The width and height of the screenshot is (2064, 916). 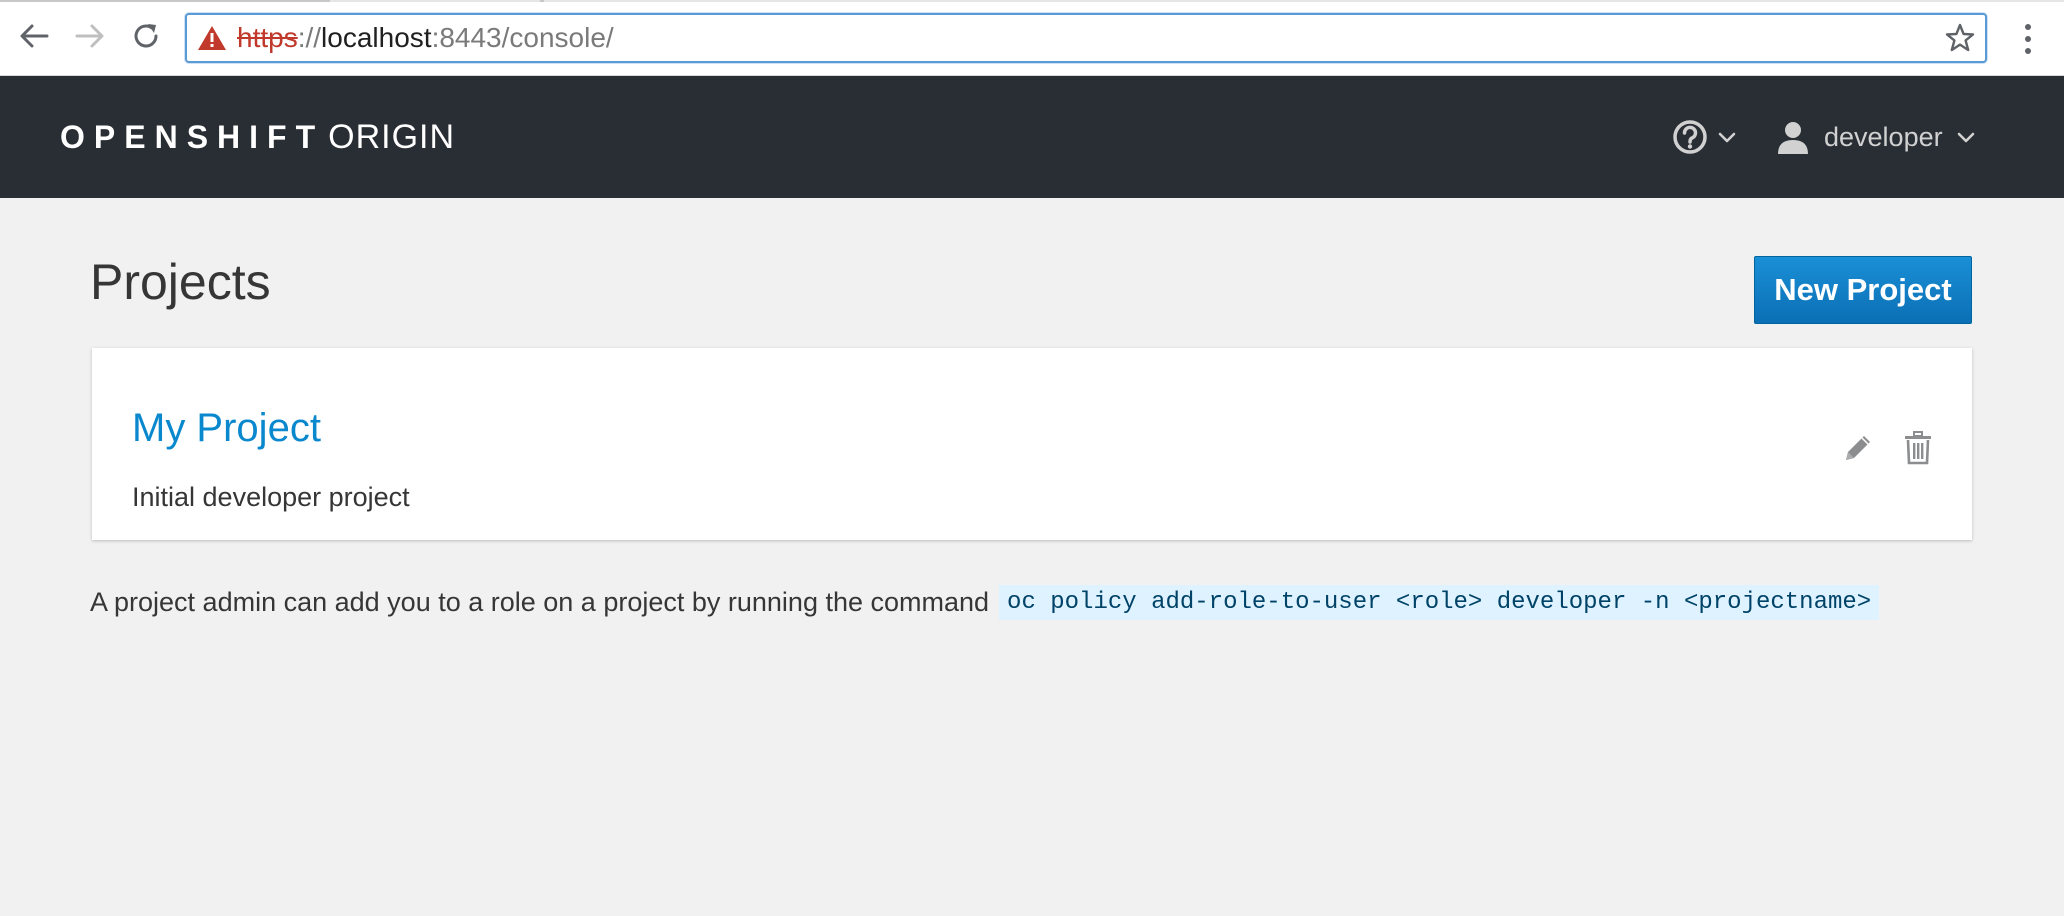 What do you see at coordinates (376, 37) in the screenshot?
I see `url-host: localhost` at bounding box center [376, 37].